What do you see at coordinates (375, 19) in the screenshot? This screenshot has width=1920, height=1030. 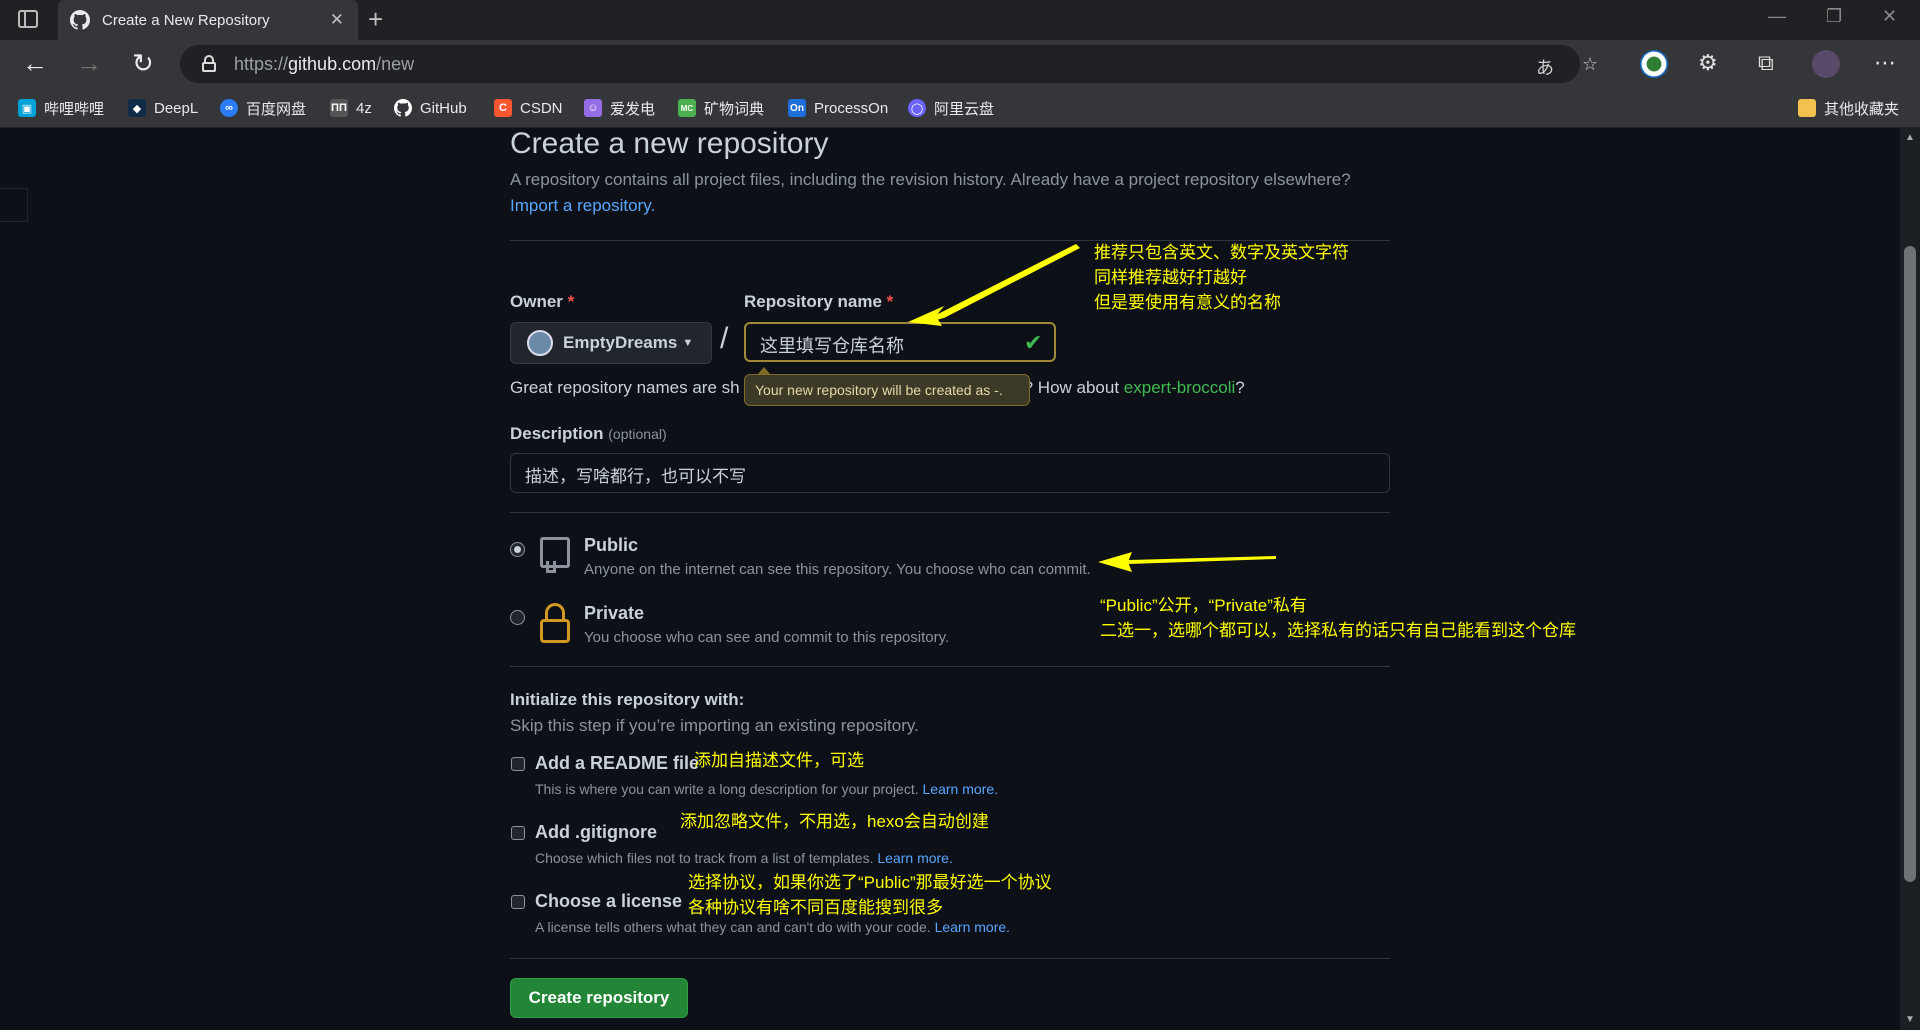 I see `new-tab-icon: +` at bounding box center [375, 19].